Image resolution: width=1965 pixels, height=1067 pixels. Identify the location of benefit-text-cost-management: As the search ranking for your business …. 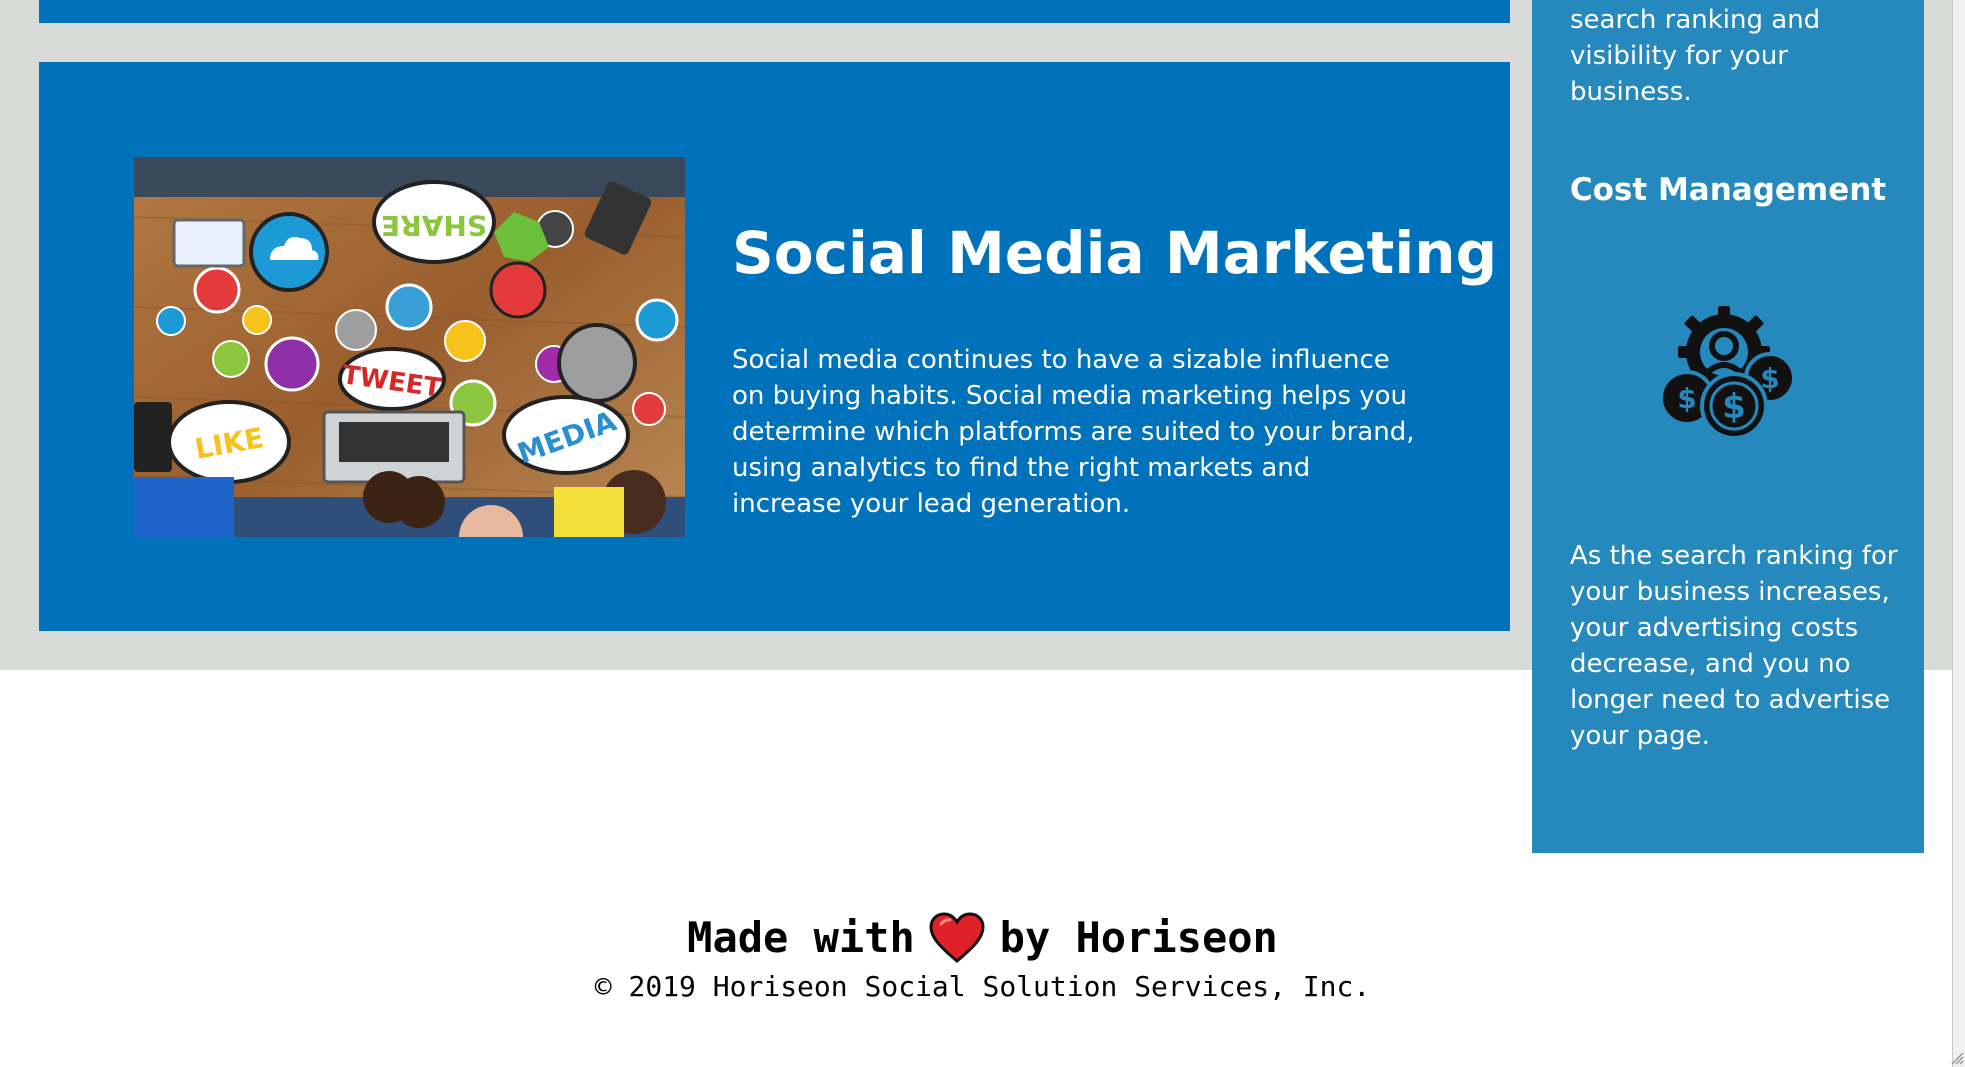
(1734, 646).